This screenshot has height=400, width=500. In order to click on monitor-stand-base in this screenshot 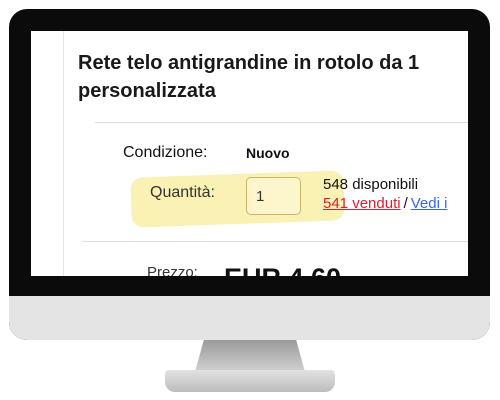, I will do `click(250, 381)`.